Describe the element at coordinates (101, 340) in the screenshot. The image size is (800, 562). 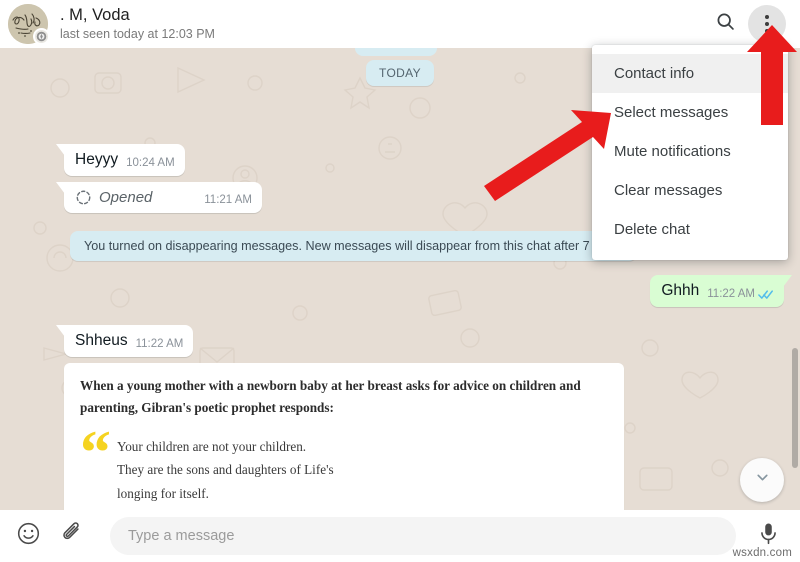
I see `message-text: Shheus` at that location.